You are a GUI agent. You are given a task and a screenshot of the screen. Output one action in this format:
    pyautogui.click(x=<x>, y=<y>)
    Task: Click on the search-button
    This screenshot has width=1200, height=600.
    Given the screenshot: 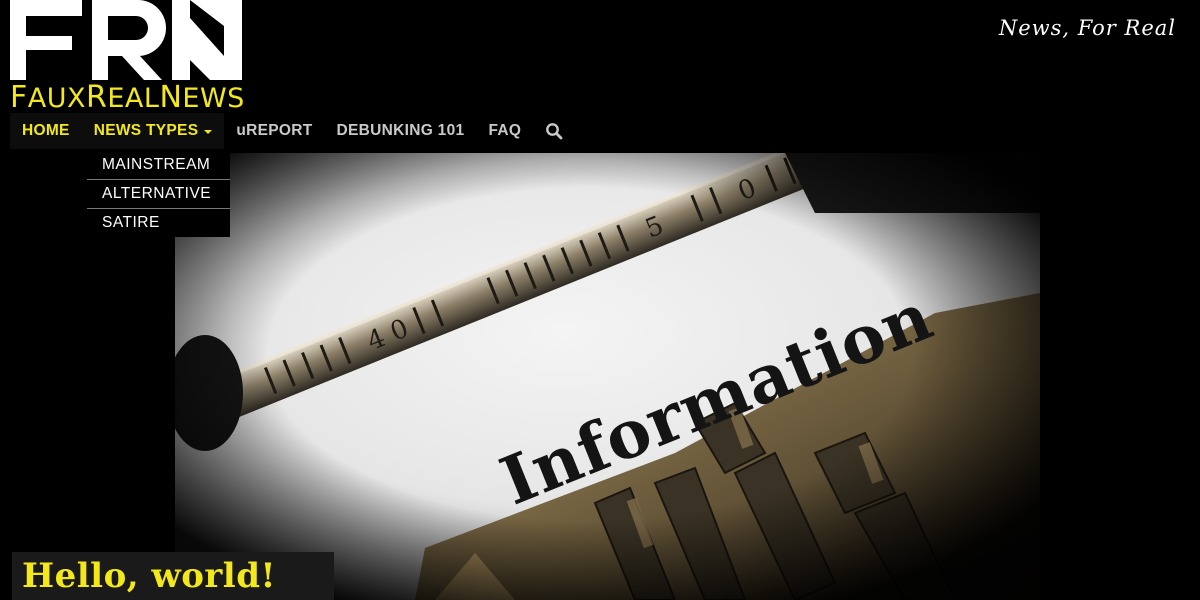 What is the action you would take?
    pyautogui.click(x=554, y=131)
    